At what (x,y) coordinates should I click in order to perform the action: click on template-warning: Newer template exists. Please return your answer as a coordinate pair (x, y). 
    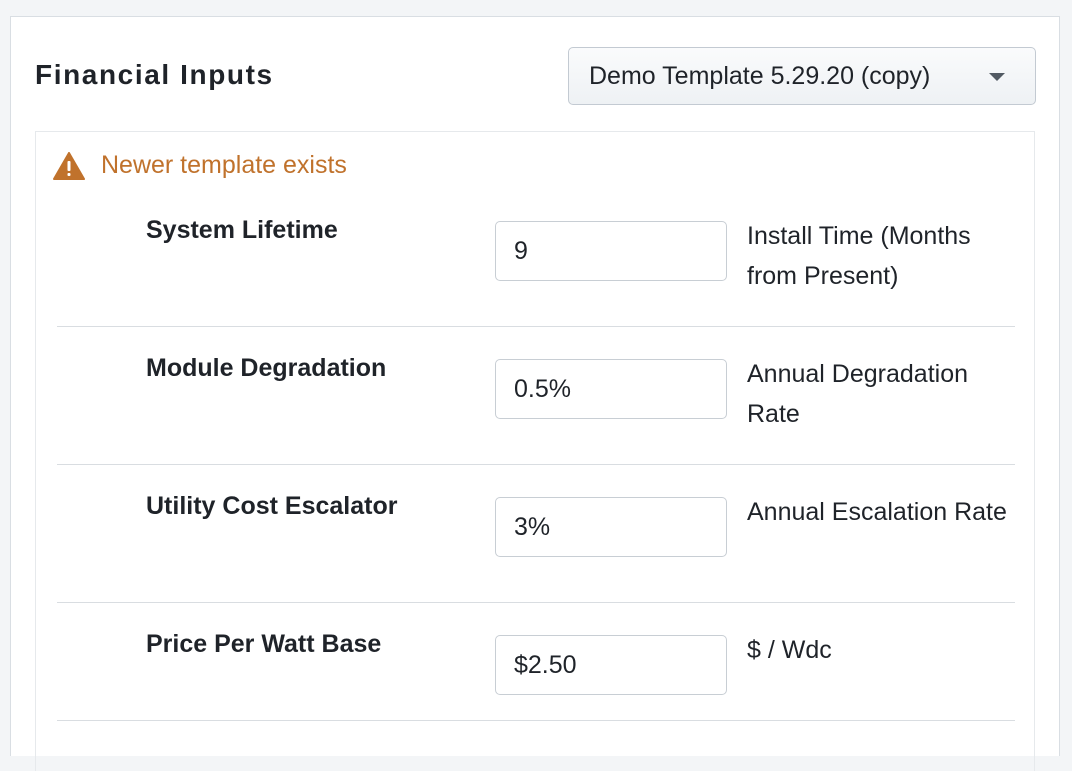
    Looking at the image, I should click on (200, 165).